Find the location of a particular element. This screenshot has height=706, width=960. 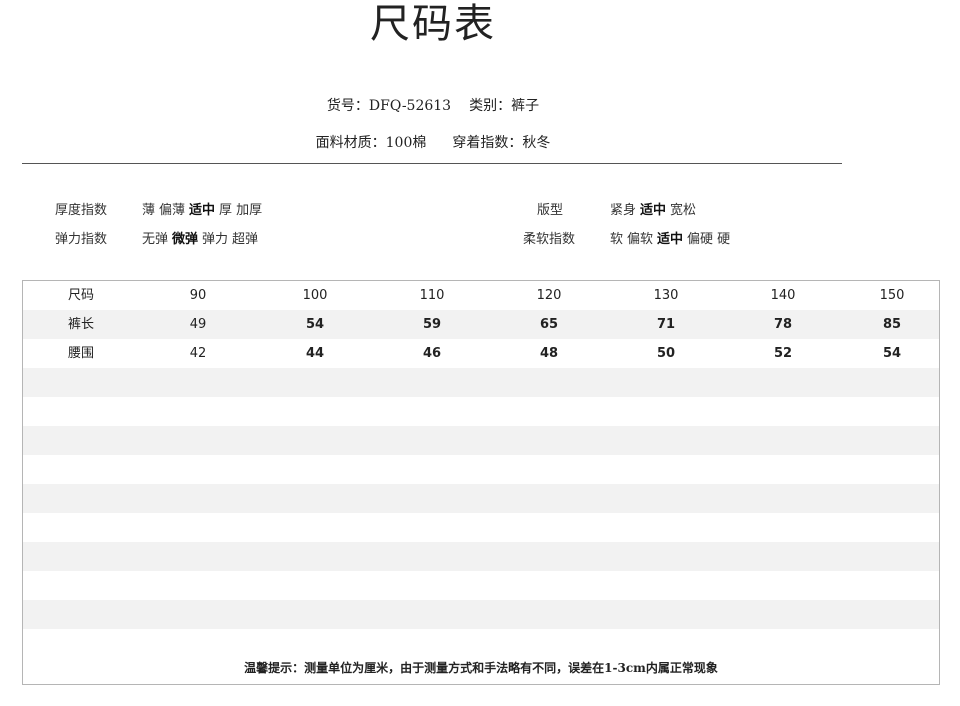

table-cell: 78 is located at coordinates (783, 324).